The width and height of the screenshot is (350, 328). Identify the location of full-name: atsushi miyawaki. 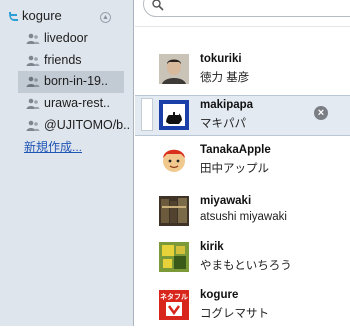
(243, 217).